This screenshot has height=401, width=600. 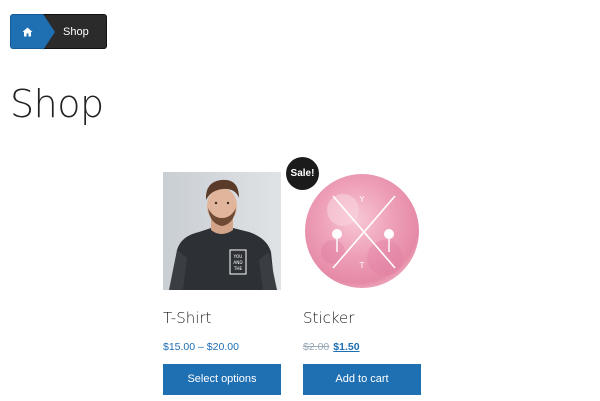 I want to click on product-image-link-tshirt: YOU AND THE, so click(x=222, y=231).